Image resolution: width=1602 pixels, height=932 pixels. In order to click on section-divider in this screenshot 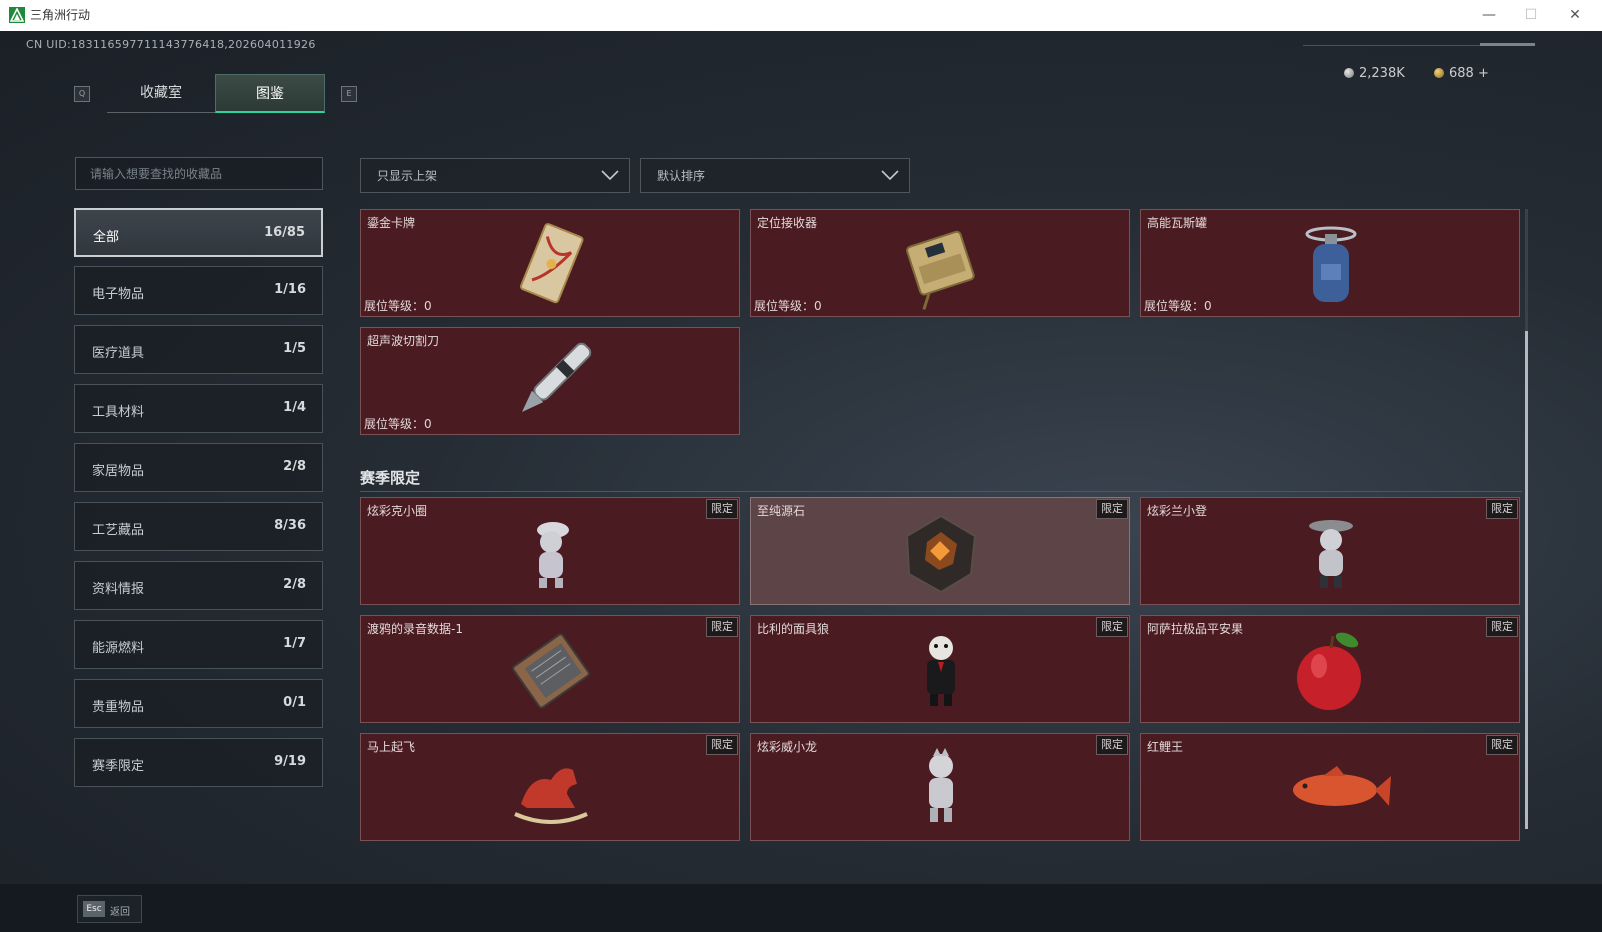, I will do `click(941, 491)`.